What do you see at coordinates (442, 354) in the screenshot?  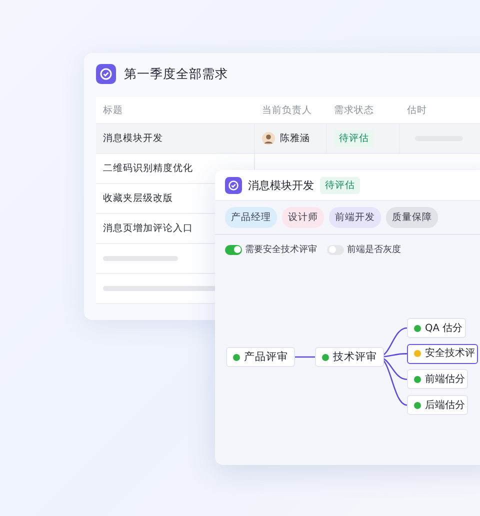 I see `flow-node: 安全技术评` at bounding box center [442, 354].